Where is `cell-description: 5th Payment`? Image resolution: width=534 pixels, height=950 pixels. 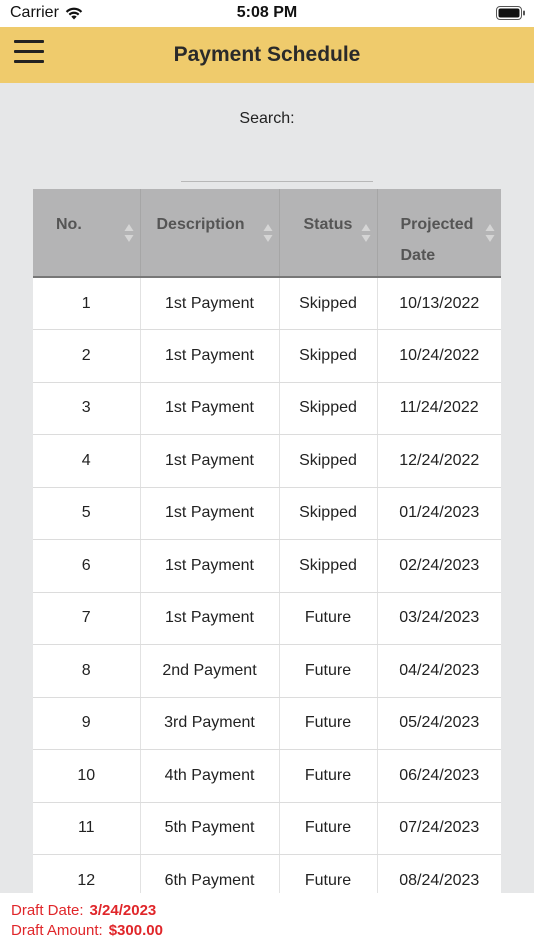 cell-description: 5th Payment is located at coordinates (210, 828).